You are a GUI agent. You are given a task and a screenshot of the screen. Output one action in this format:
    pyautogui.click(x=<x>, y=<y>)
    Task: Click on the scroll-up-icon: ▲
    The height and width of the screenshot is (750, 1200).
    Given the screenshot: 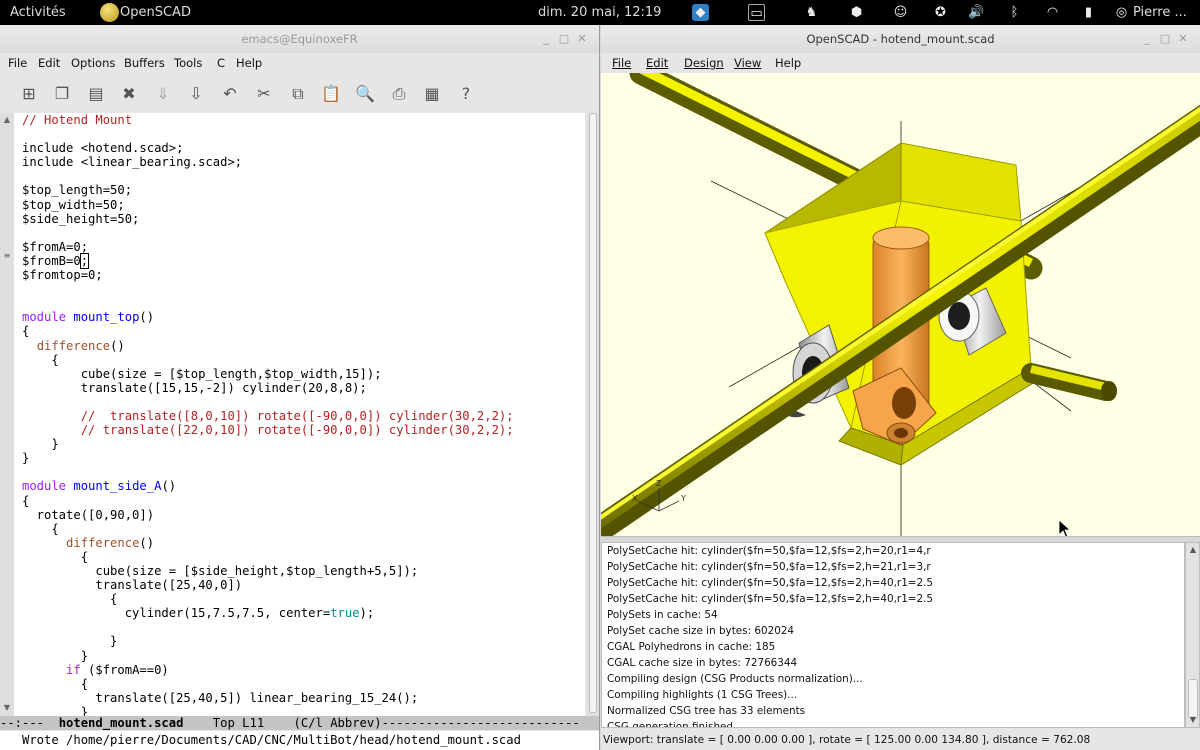 What is the action you would take?
    pyautogui.click(x=1193, y=550)
    